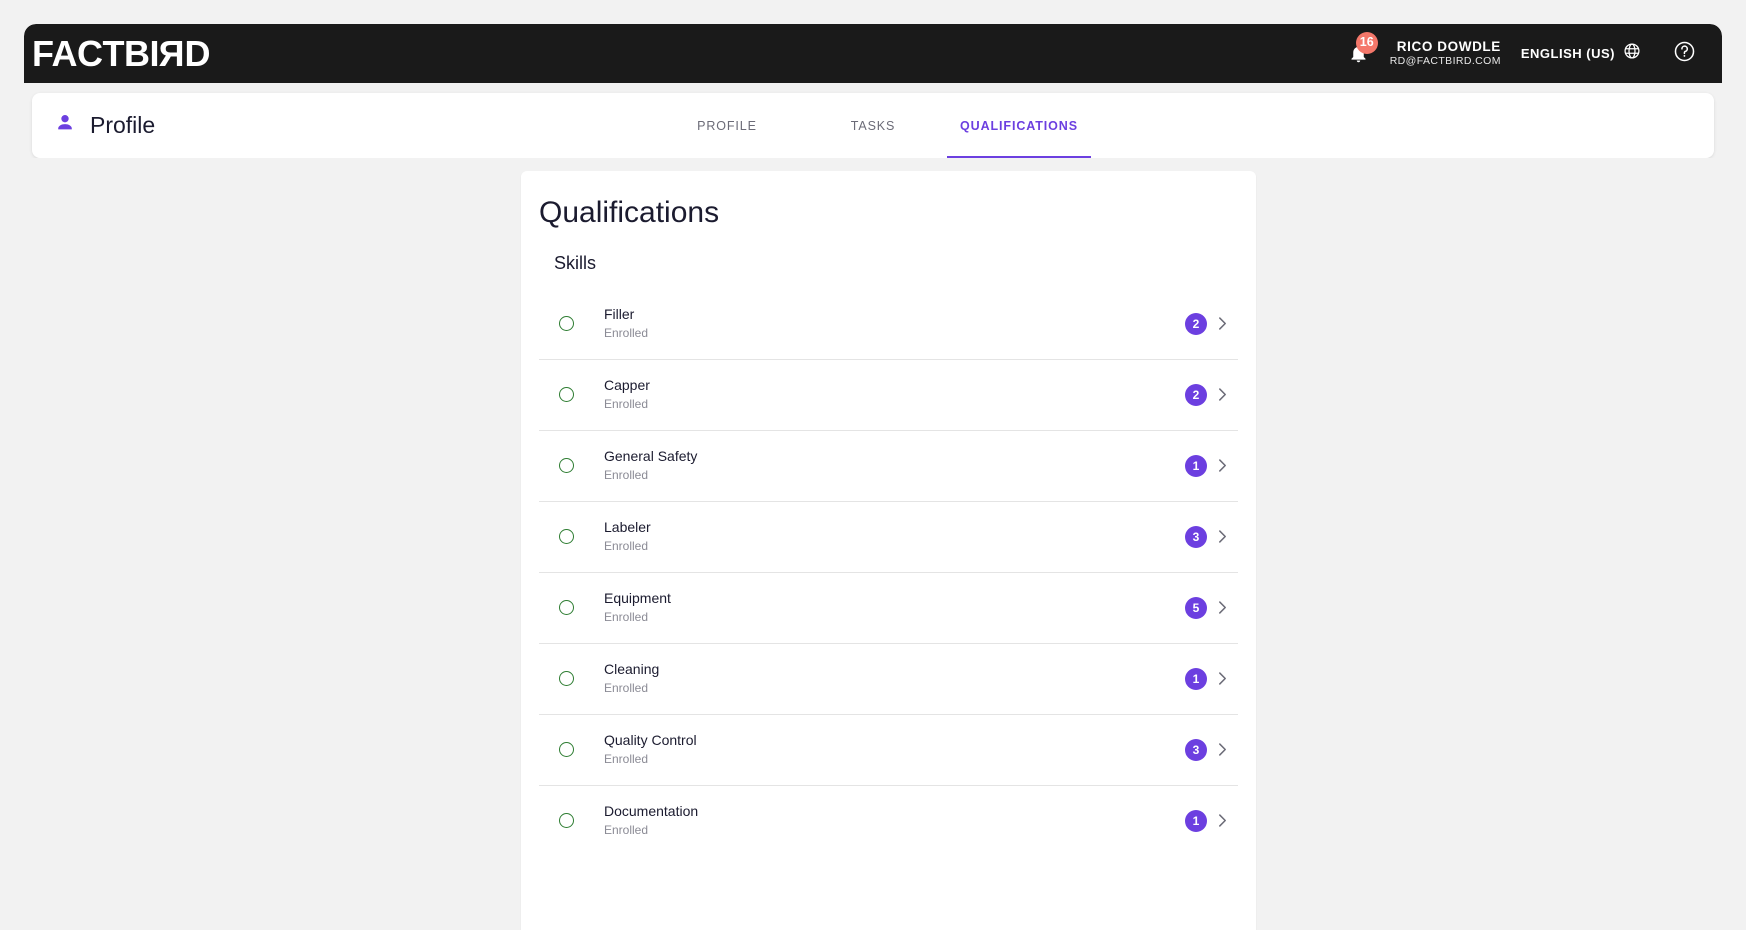 This screenshot has height=930, width=1746. What do you see at coordinates (123, 125) in the screenshot?
I see `page-title: Profile` at bounding box center [123, 125].